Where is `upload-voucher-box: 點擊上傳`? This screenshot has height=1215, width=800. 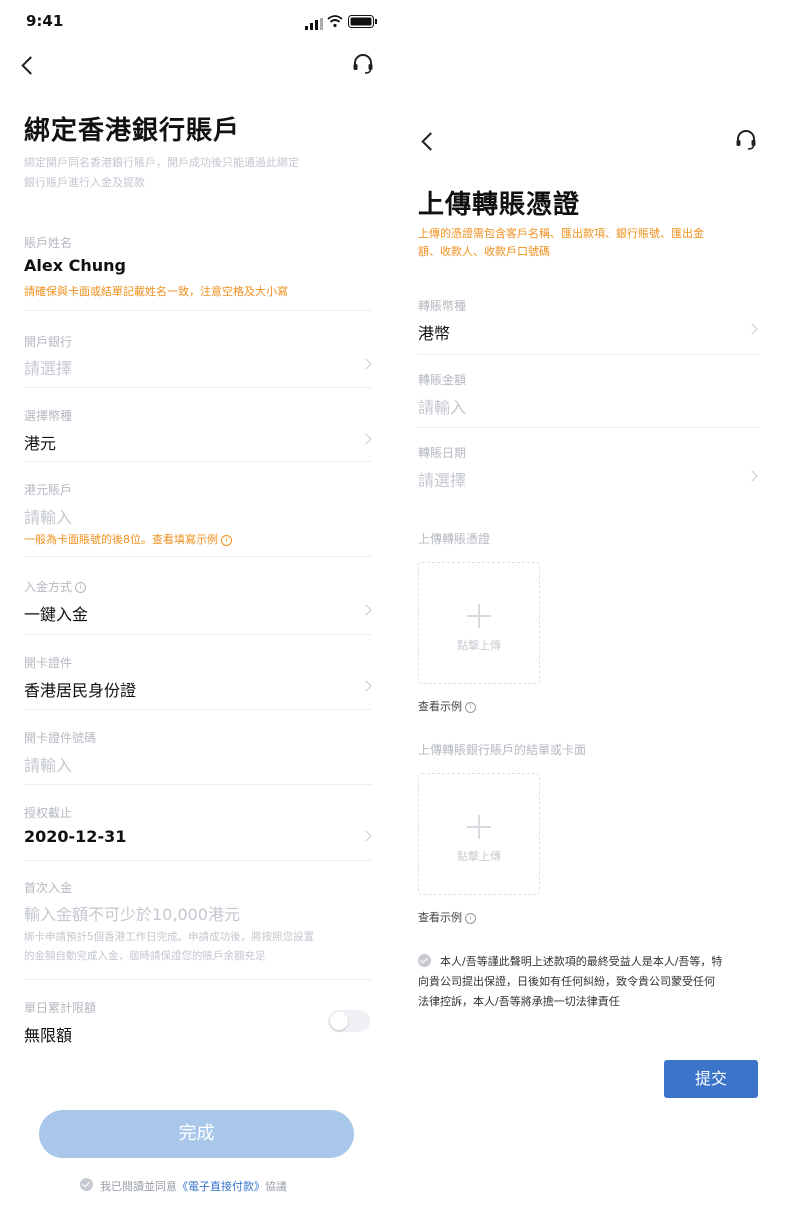 upload-voucher-box: 點擊上傳 is located at coordinates (479, 623).